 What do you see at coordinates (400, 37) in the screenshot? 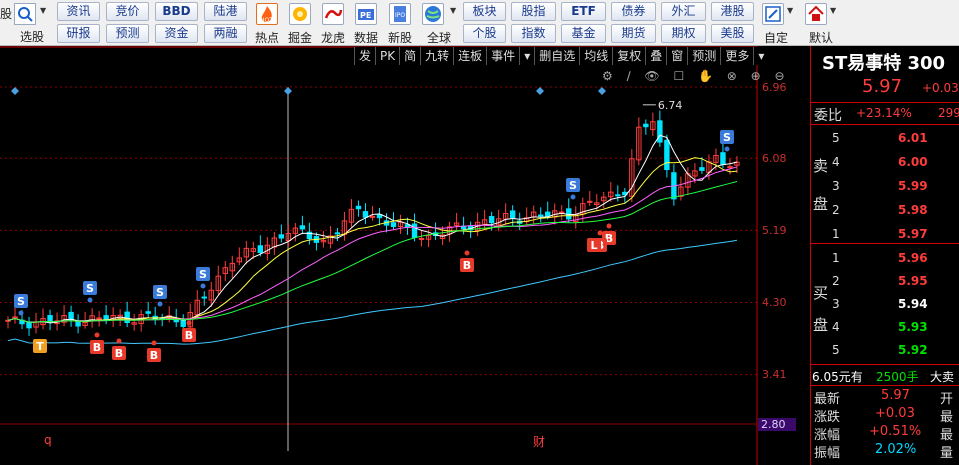
I see `ipo-label: 新股` at bounding box center [400, 37].